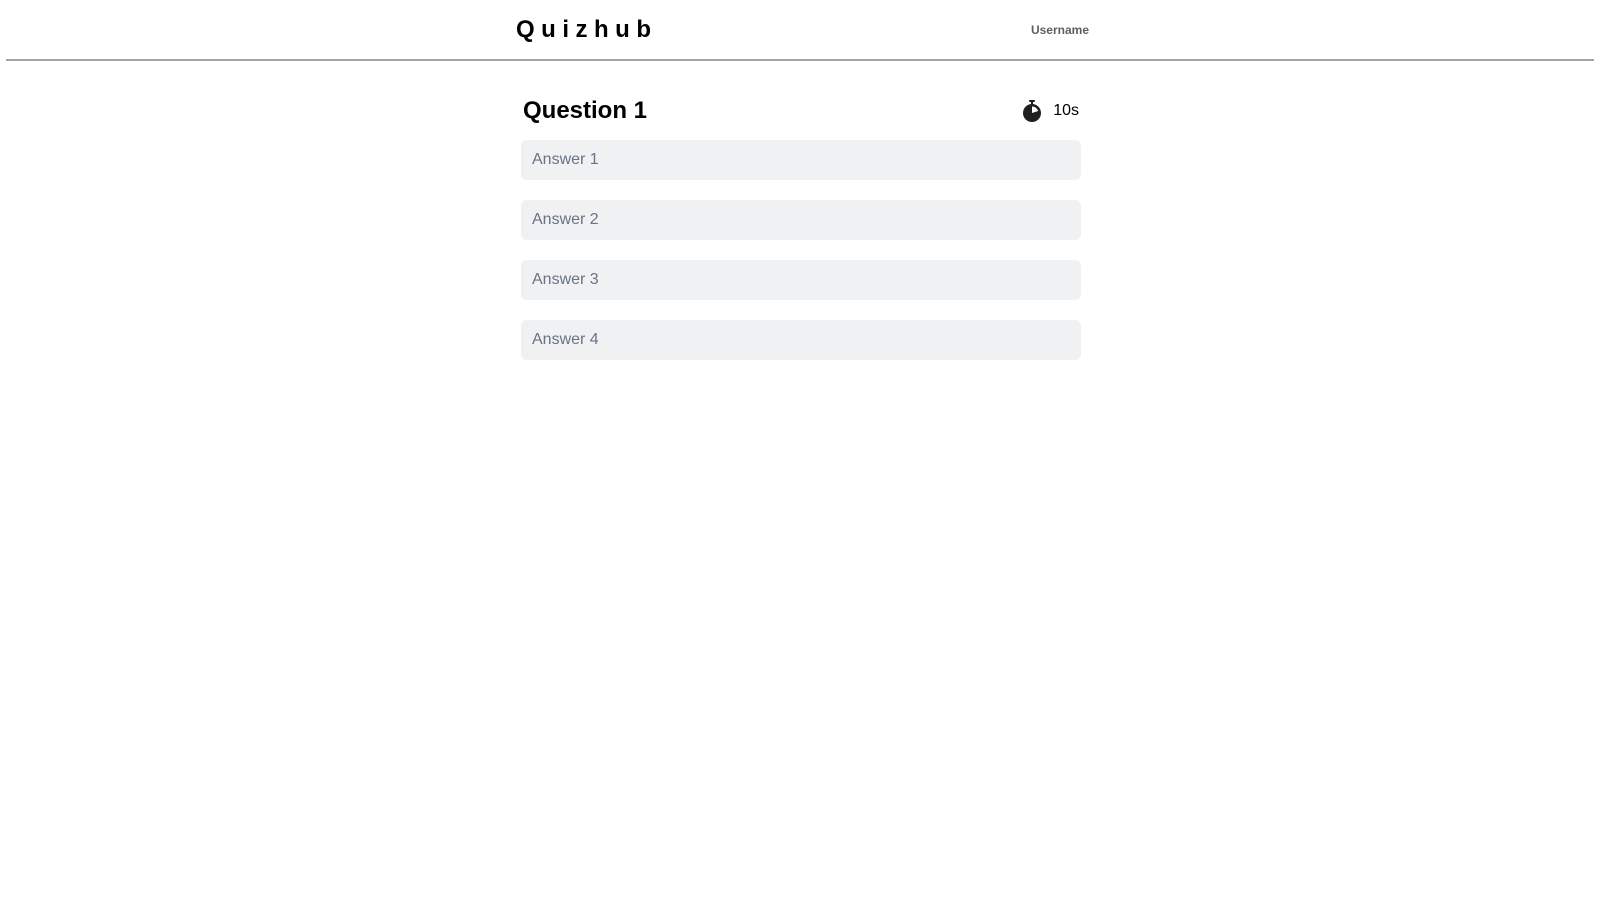 Image resolution: width=1600 pixels, height=900 pixels. I want to click on answer-option: Answer 1, so click(801, 160).